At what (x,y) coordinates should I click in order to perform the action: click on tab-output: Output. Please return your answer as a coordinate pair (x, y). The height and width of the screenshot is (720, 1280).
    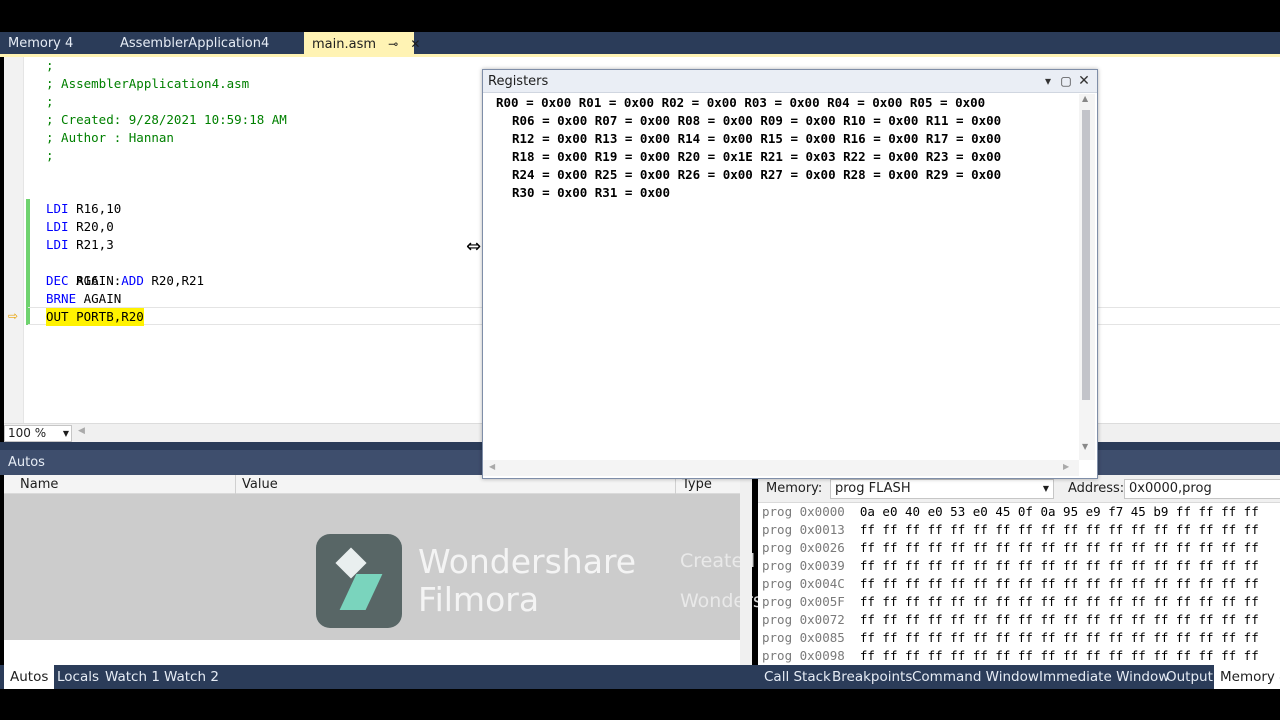
    Looking at the image, I should click on (1189, 677).